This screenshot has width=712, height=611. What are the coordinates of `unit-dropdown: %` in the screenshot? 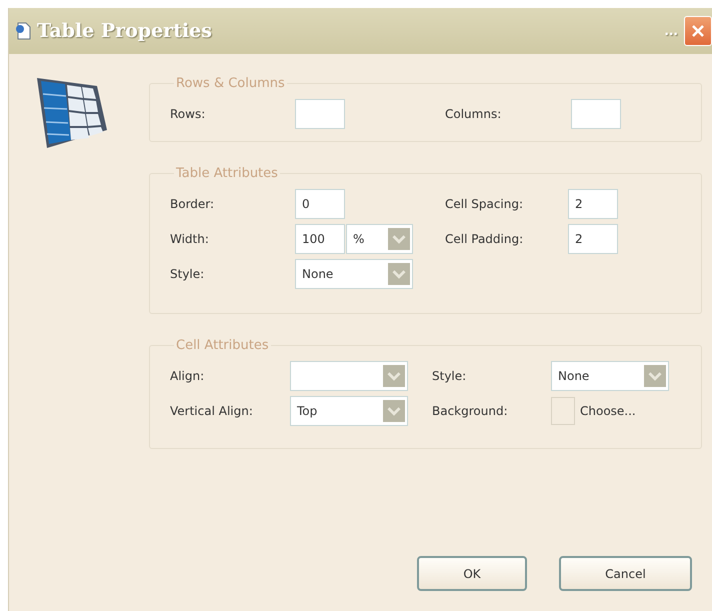 It's located at (379, 239).